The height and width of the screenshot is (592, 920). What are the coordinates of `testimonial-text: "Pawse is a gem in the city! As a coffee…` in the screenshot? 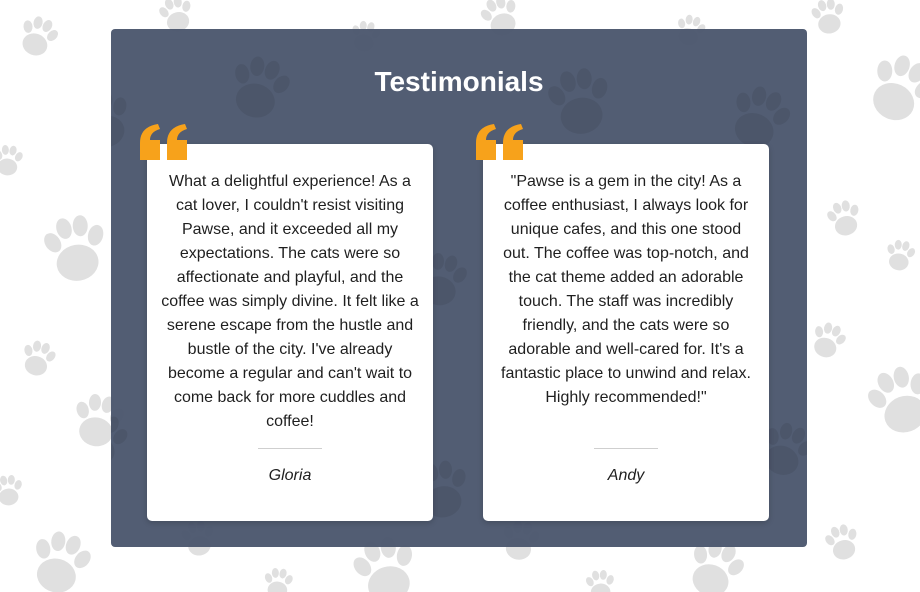 It's located at (626, 289).